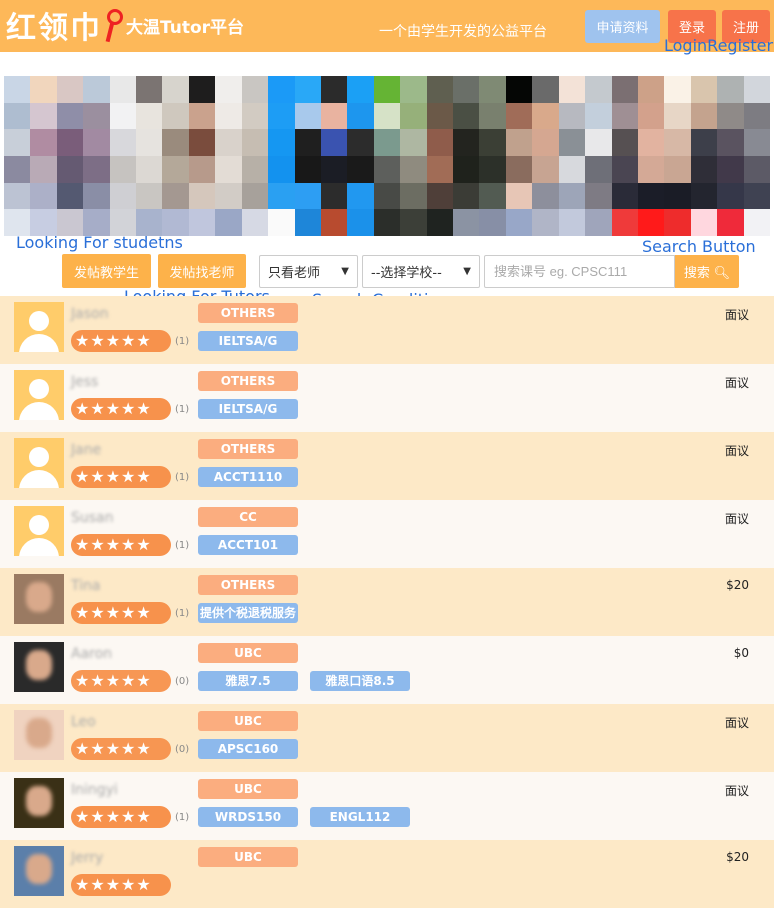 This screenshot has height=908, width=774. What do you see at coordinates (248, 681) in the screenshot?
I see `course-tag: 雅思7.5` at bounding box center [248, 681].